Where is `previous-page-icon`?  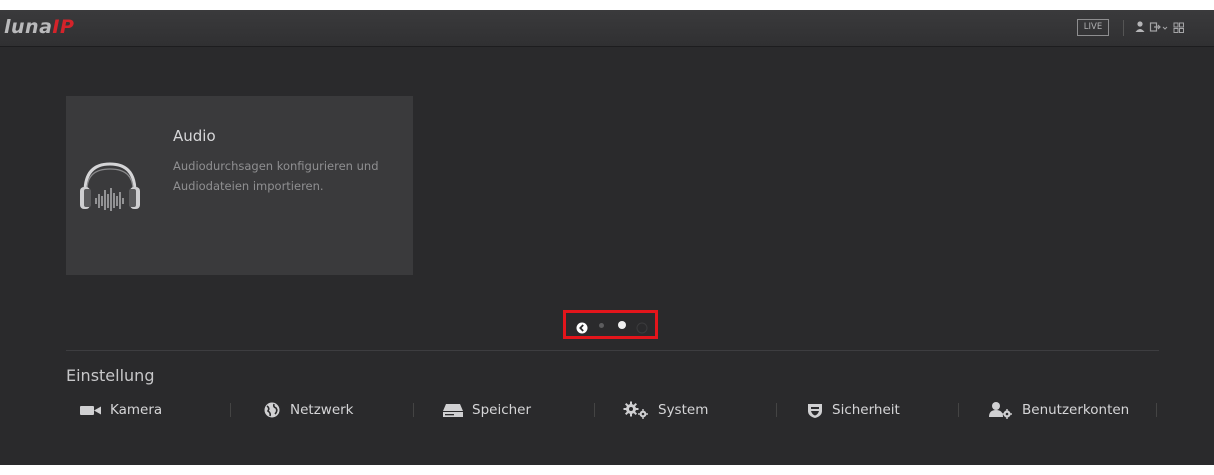 previous-page-icon is located at coordinates (582, 328).